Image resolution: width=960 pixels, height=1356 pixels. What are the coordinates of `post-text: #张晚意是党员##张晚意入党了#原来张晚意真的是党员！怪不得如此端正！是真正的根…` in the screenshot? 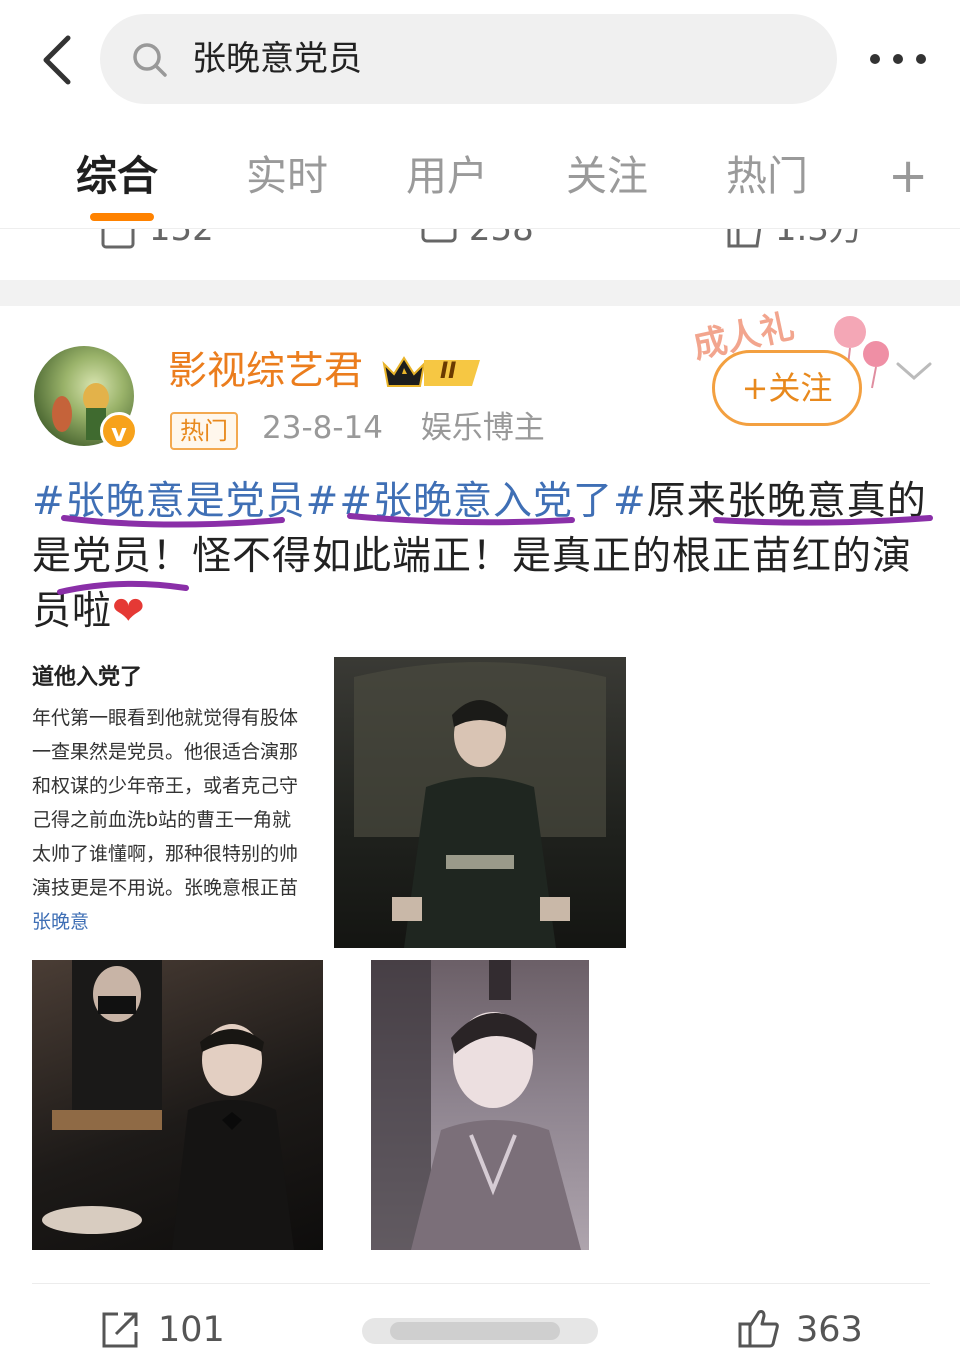 It's located at (482, 556).